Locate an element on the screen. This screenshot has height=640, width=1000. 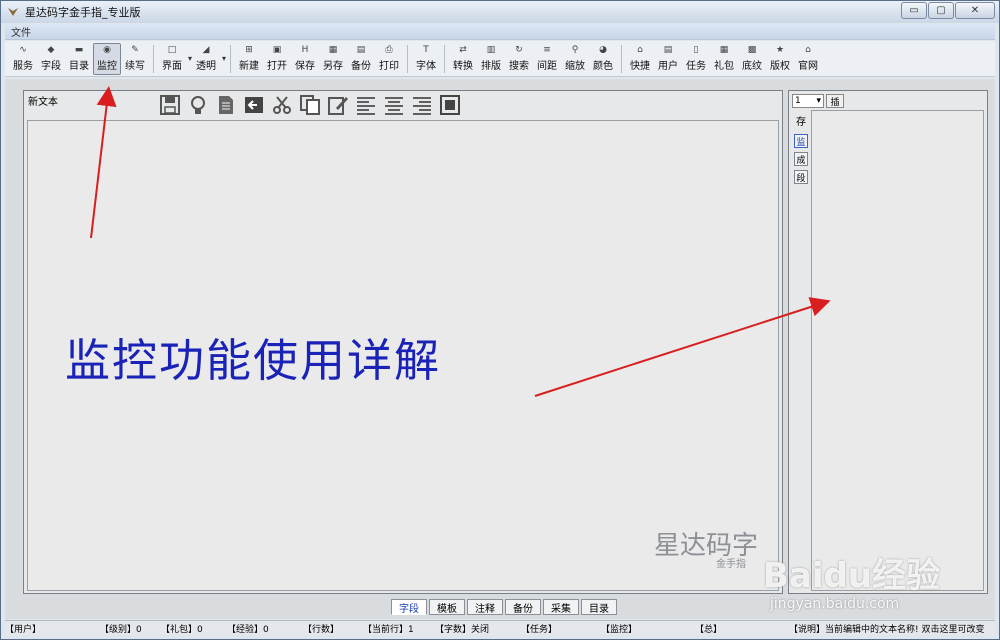
editor-tools is located at coordinates (310, 105).